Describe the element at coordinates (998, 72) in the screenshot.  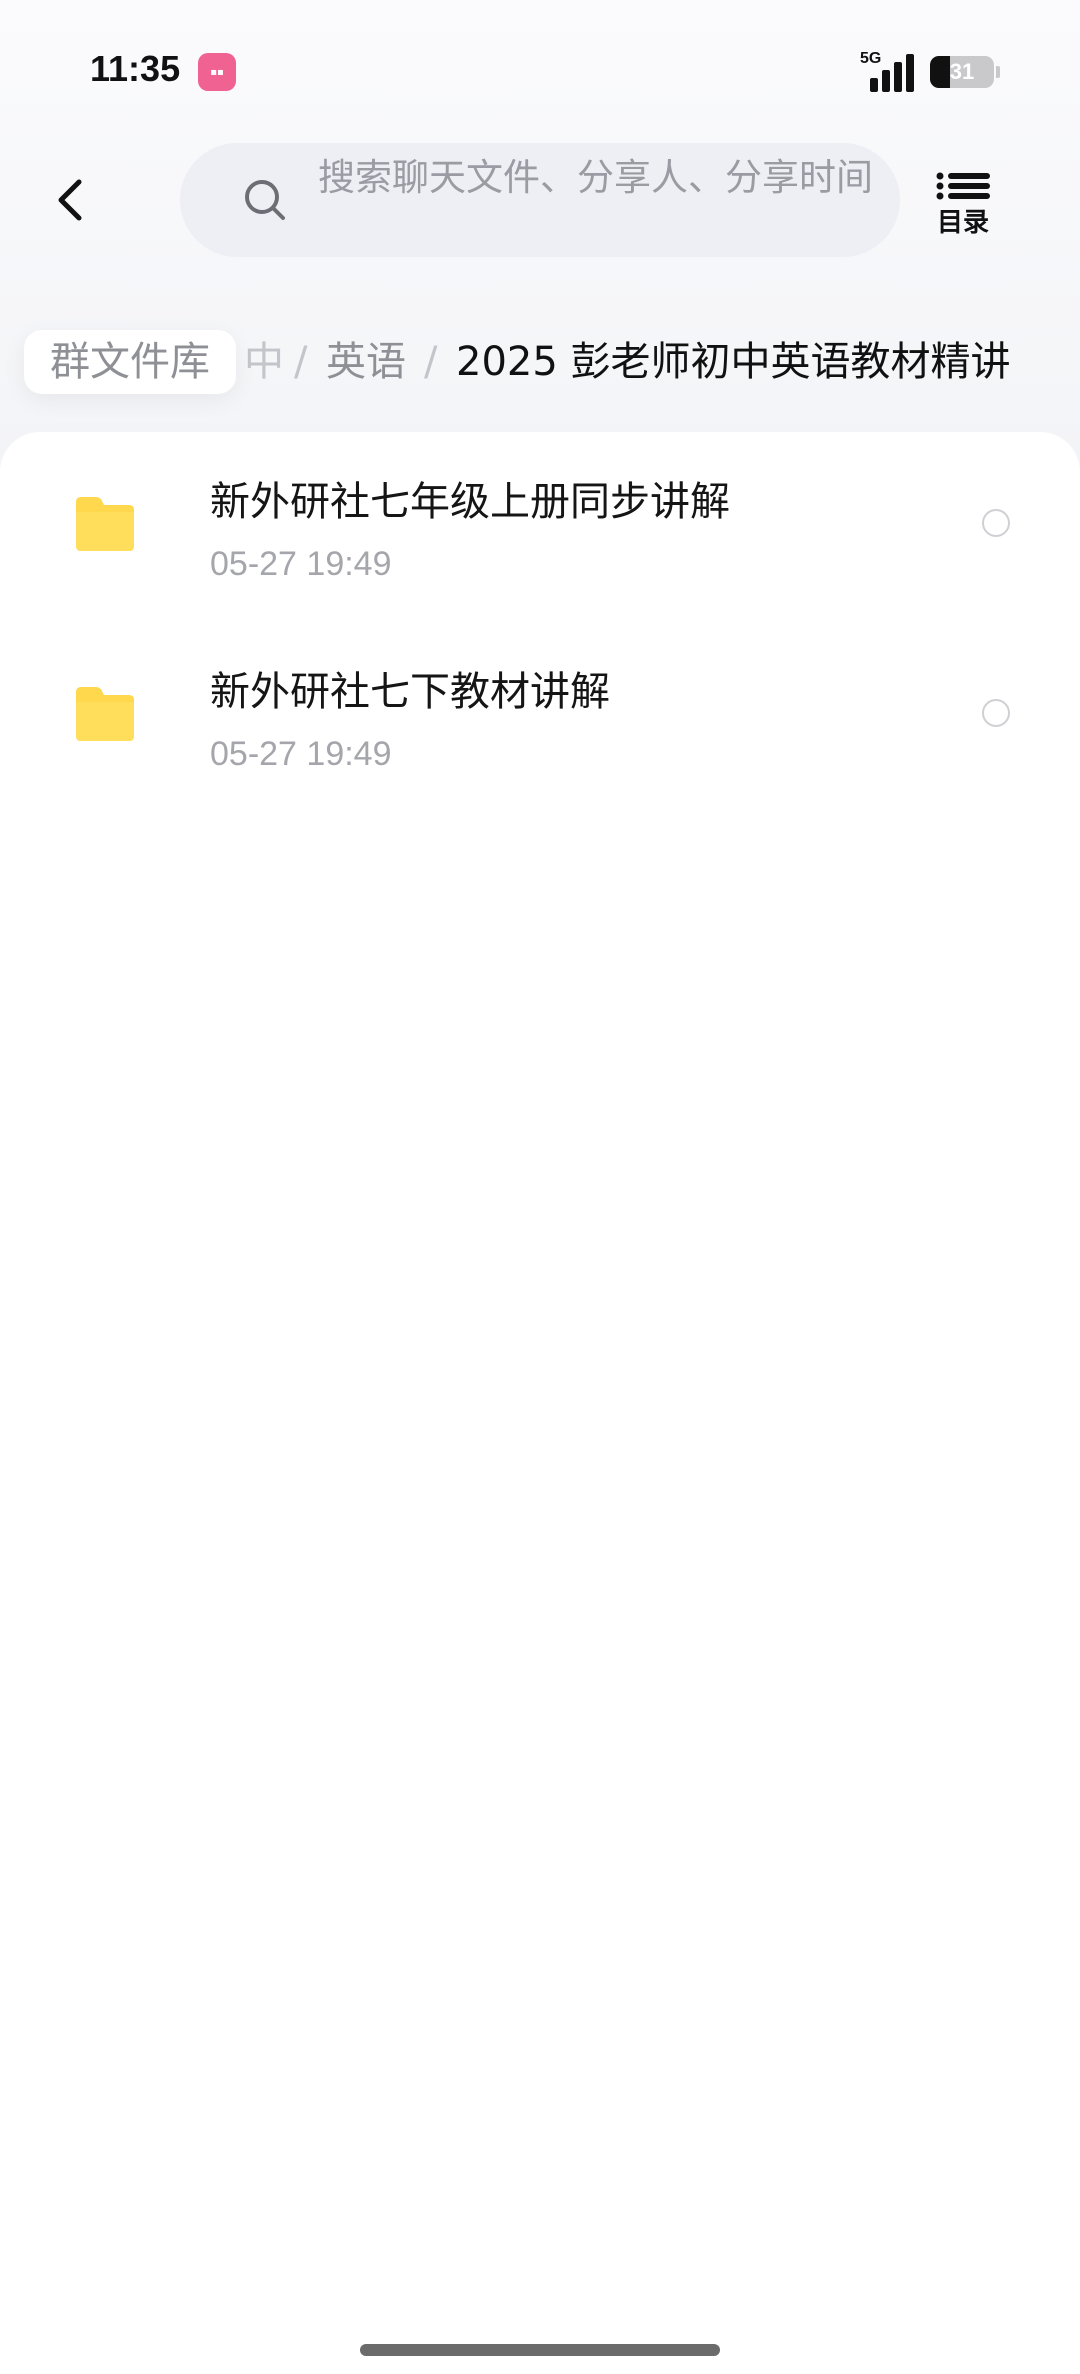
I see `battery-tip` at that location.